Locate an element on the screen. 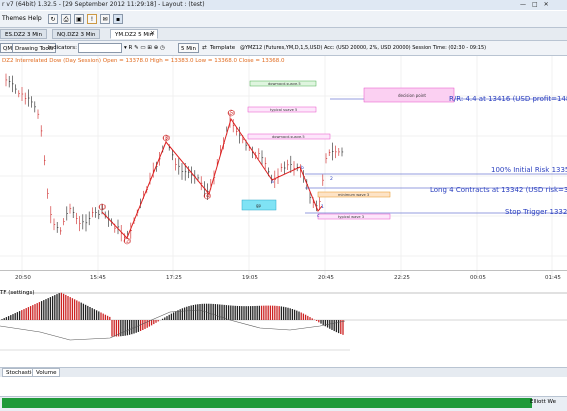 The height and width of the screenshot is (411, 567). indicators-label: Indicators: is located at coordinates (63, 48).